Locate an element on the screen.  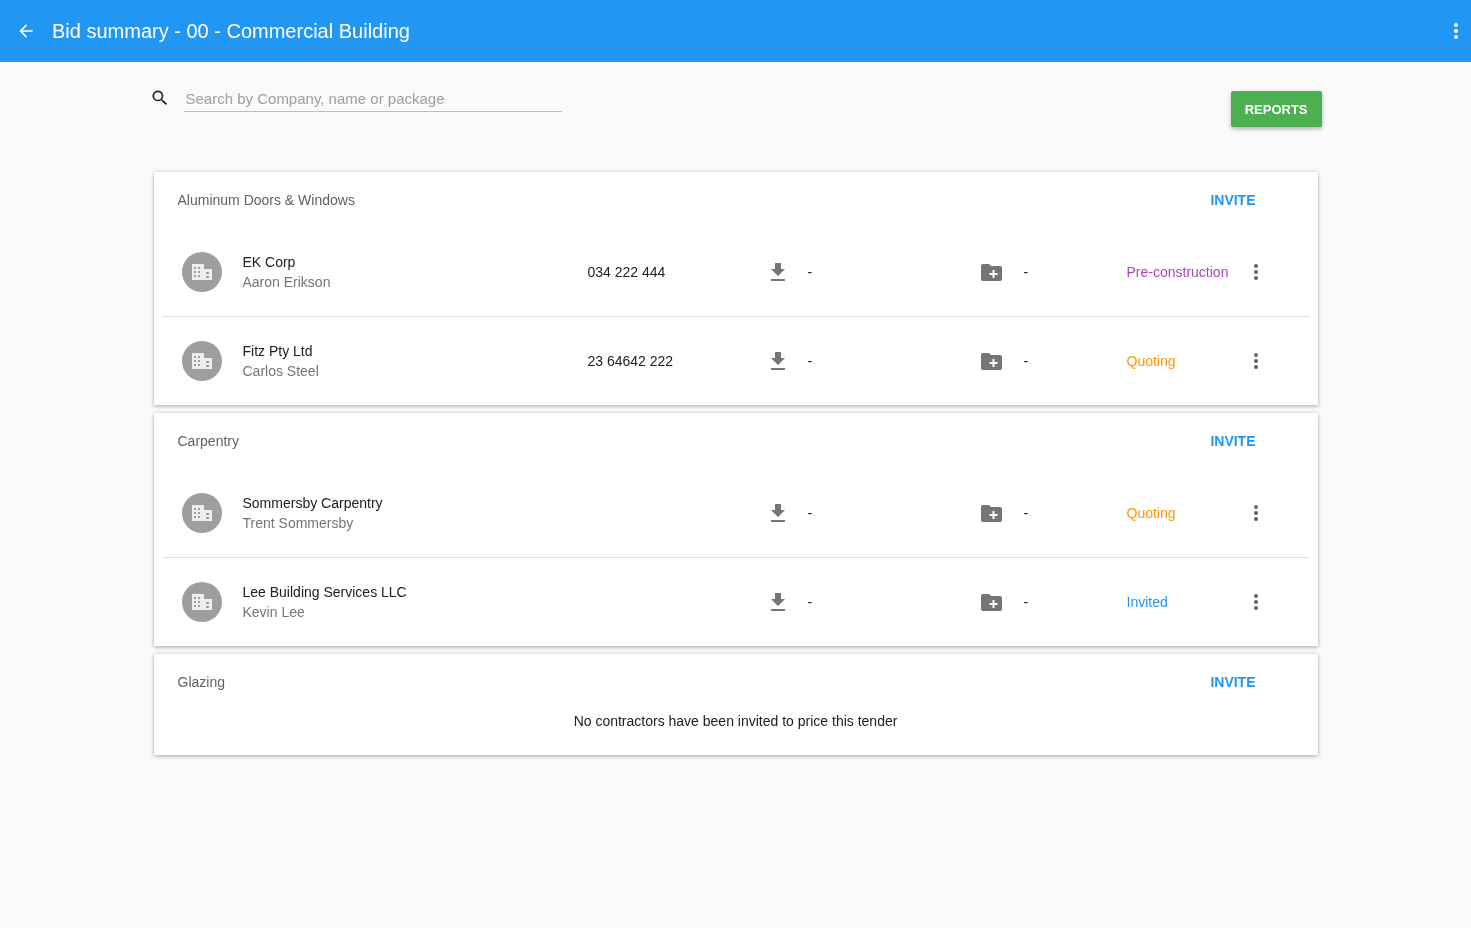
company-name: Sommersby Carpentry is located at coordinates (313, 503).